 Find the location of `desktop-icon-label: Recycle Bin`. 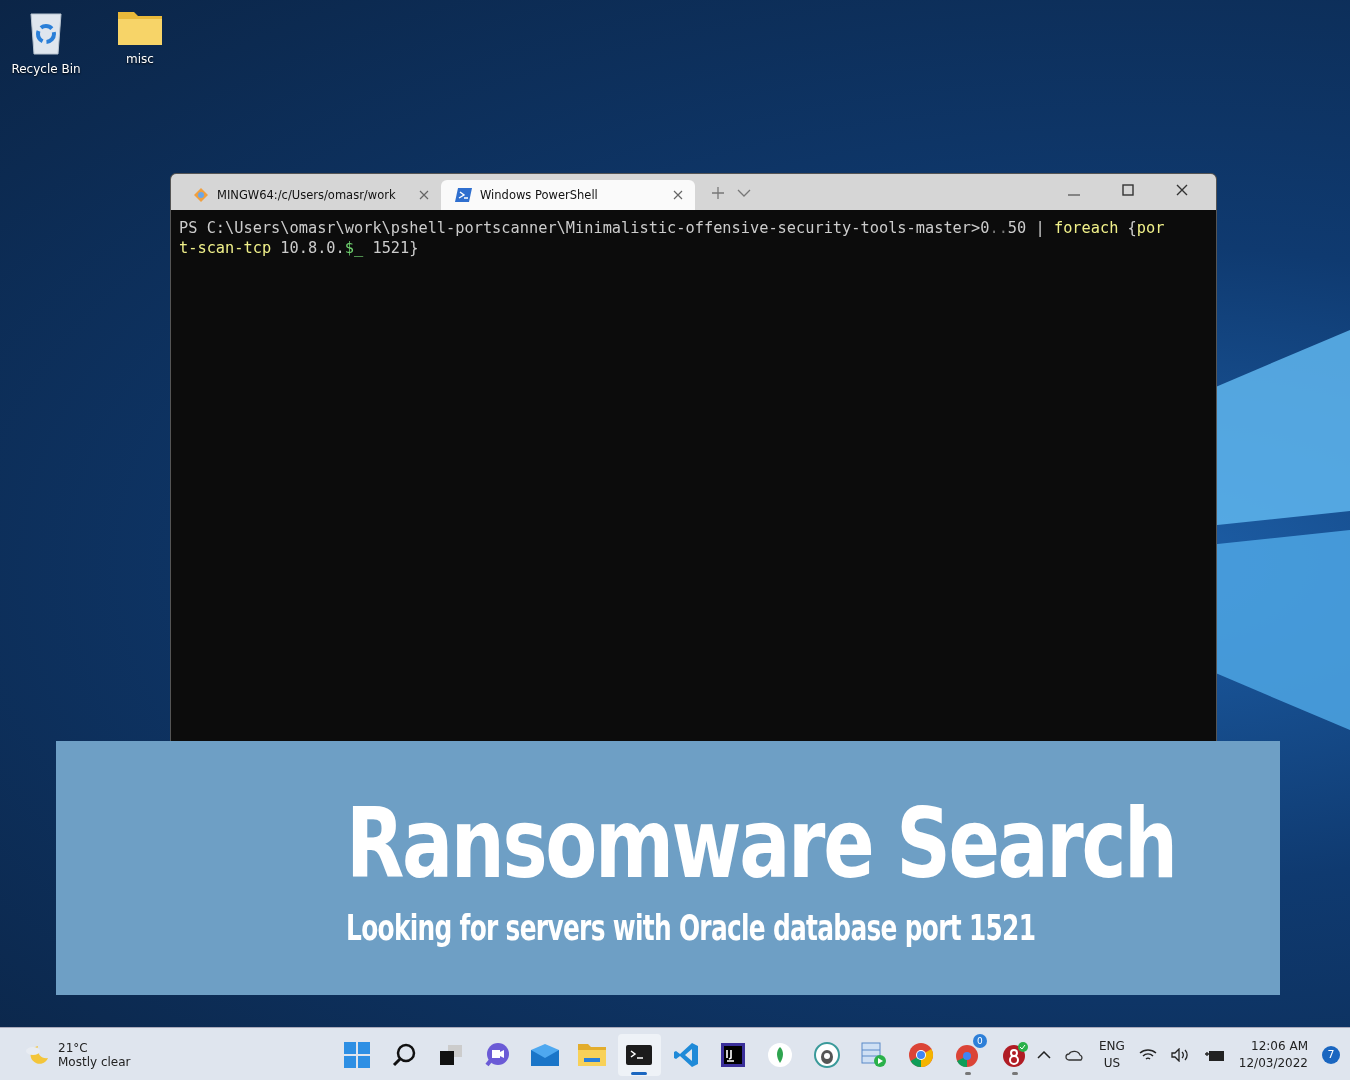

desktop-icon-label: Recycle Bin is located at coordinates (46, 69).